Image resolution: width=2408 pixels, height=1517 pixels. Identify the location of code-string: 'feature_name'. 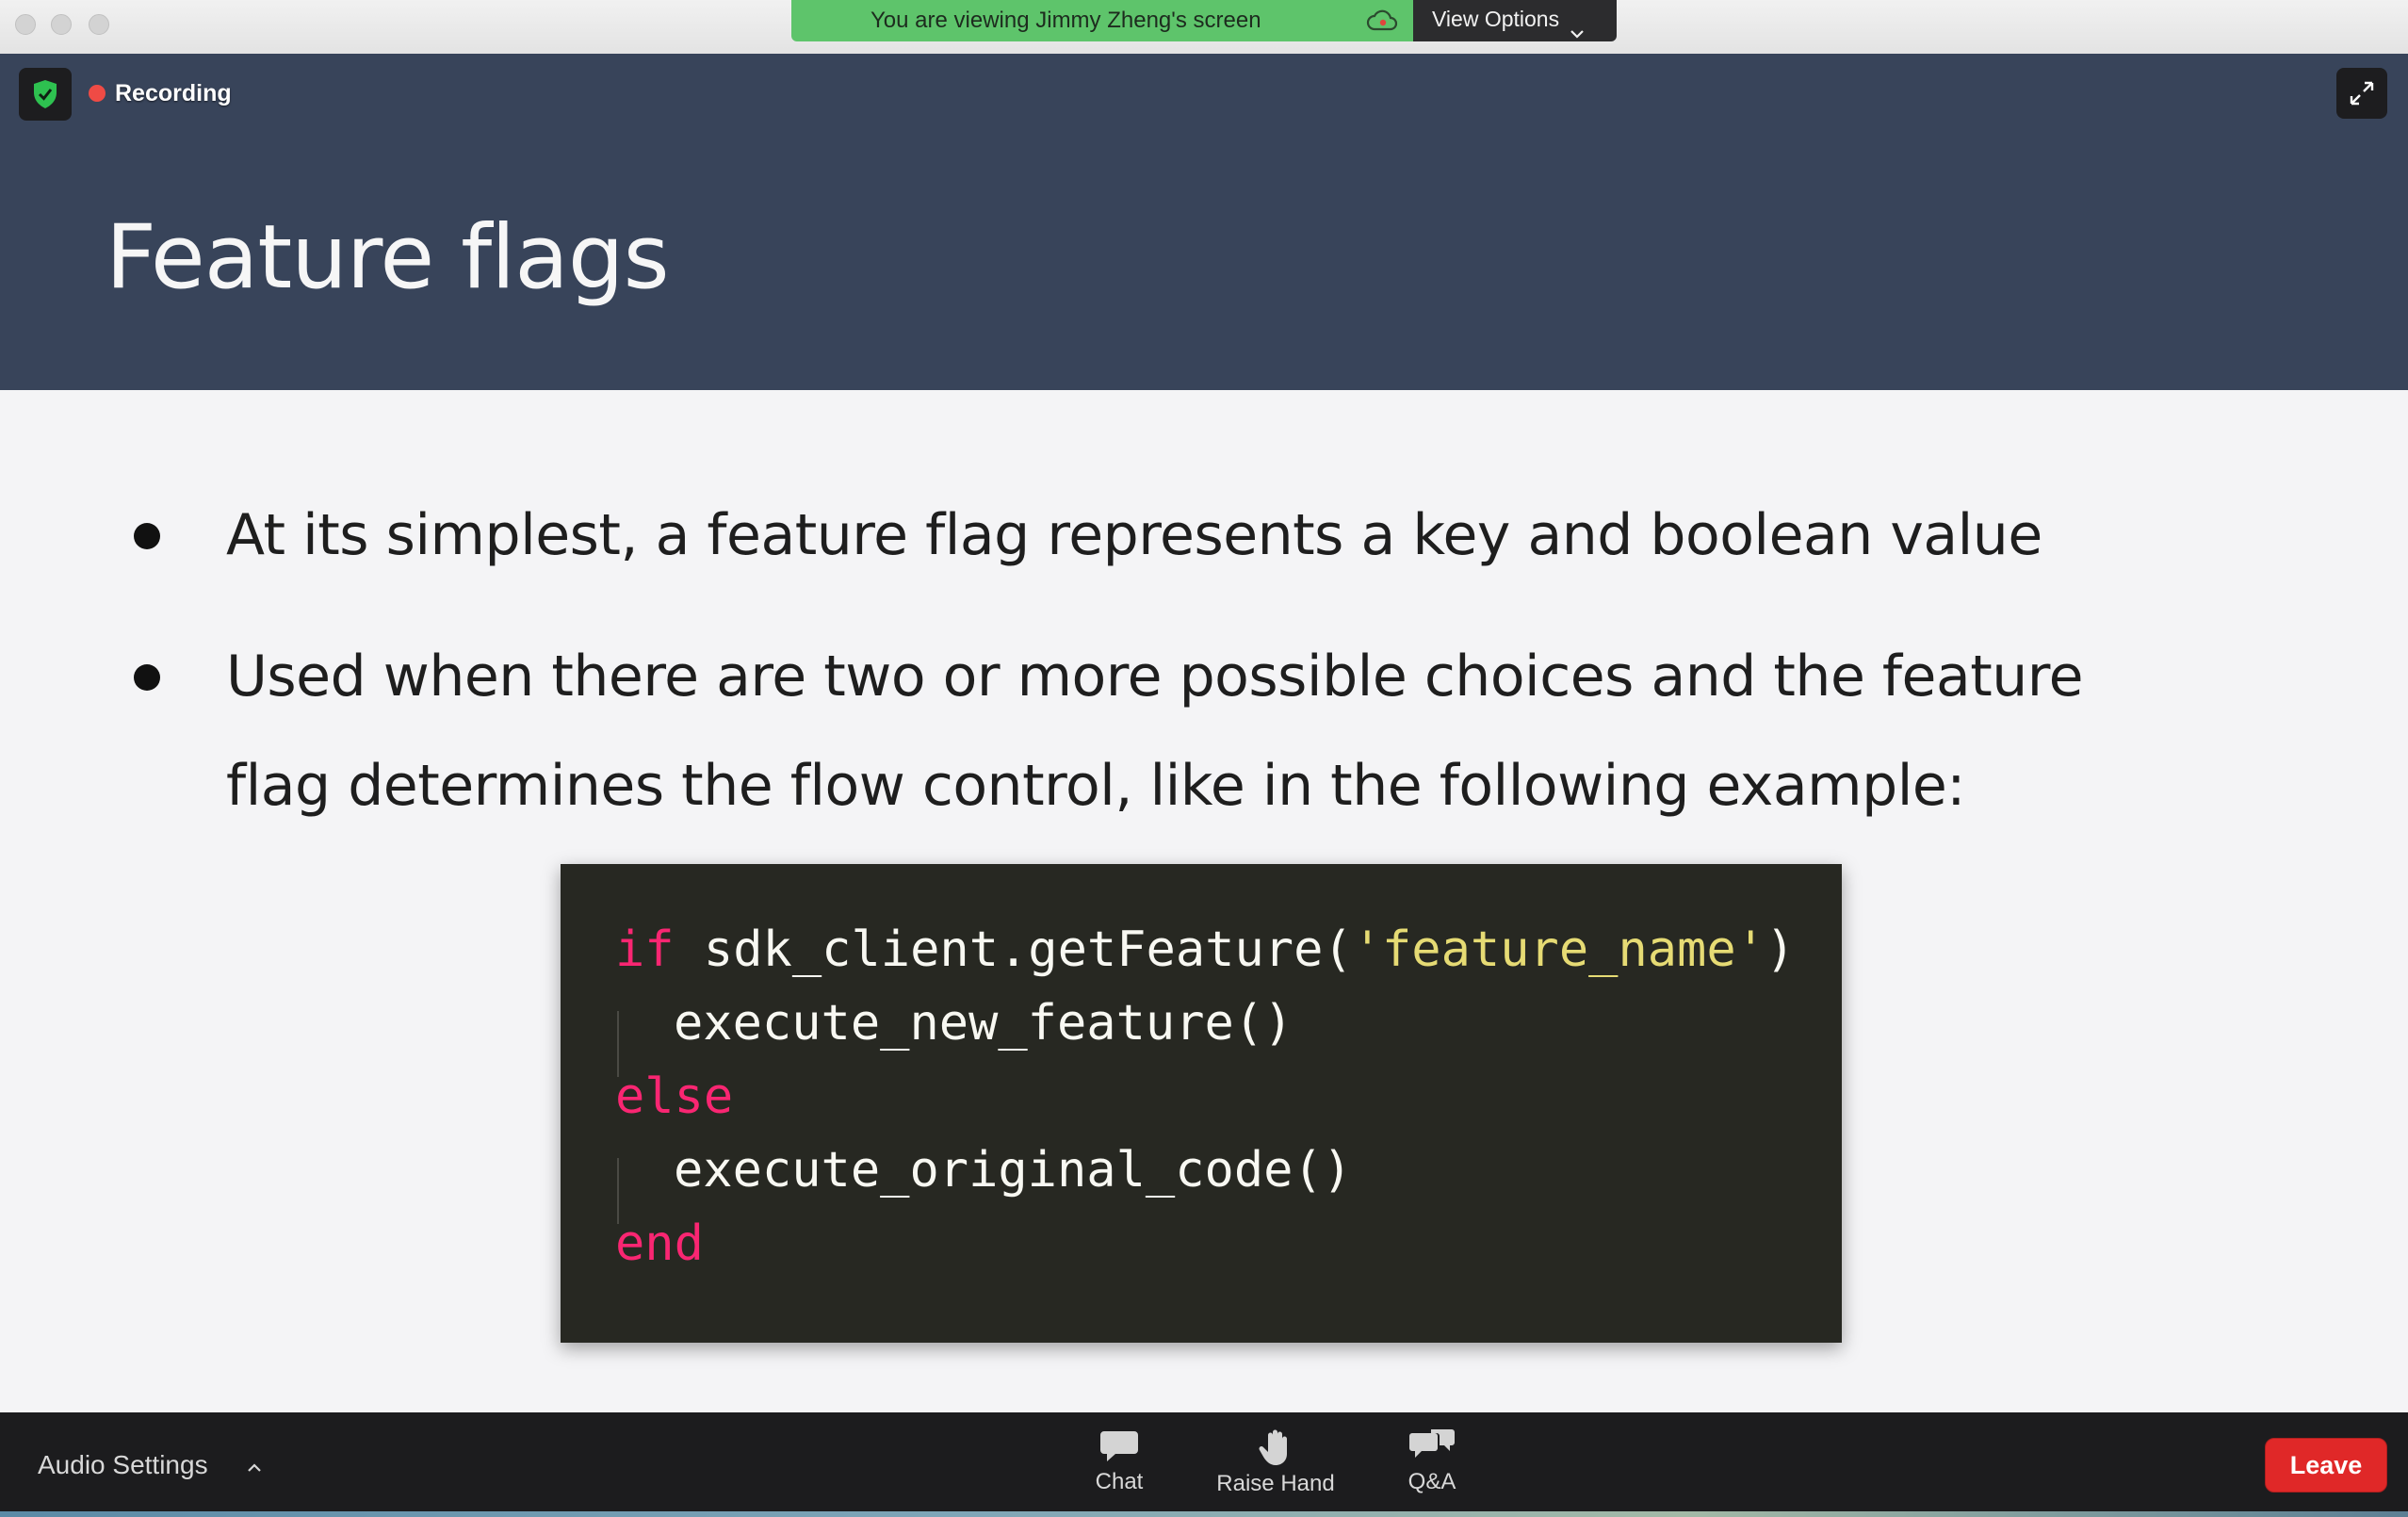
(1559, 950).